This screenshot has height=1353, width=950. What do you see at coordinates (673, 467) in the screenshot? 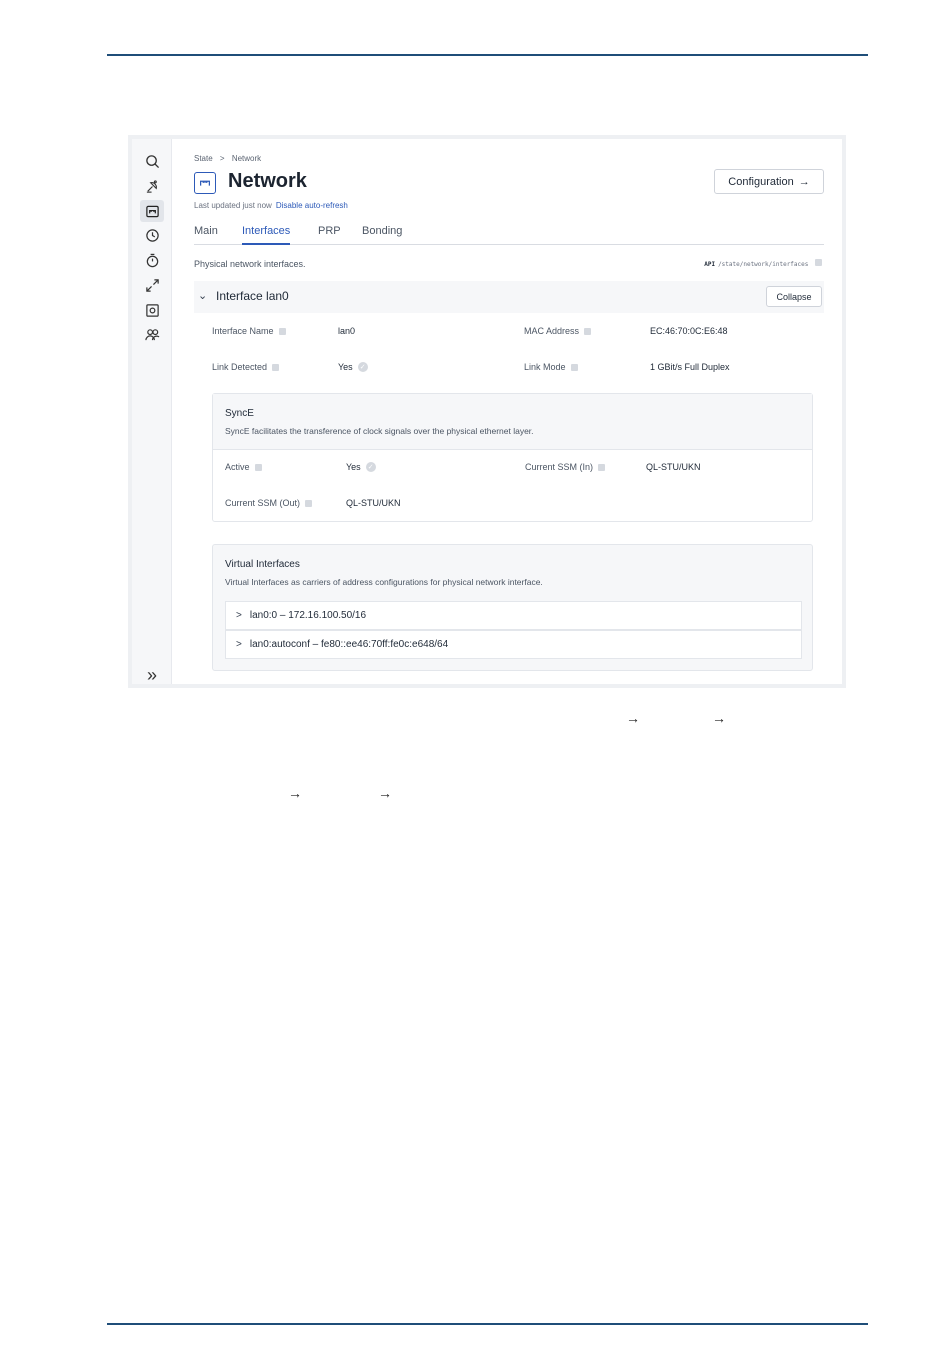
I see `ssm-in-value: QL-STU/UKN` at bounding box center [673, 467].